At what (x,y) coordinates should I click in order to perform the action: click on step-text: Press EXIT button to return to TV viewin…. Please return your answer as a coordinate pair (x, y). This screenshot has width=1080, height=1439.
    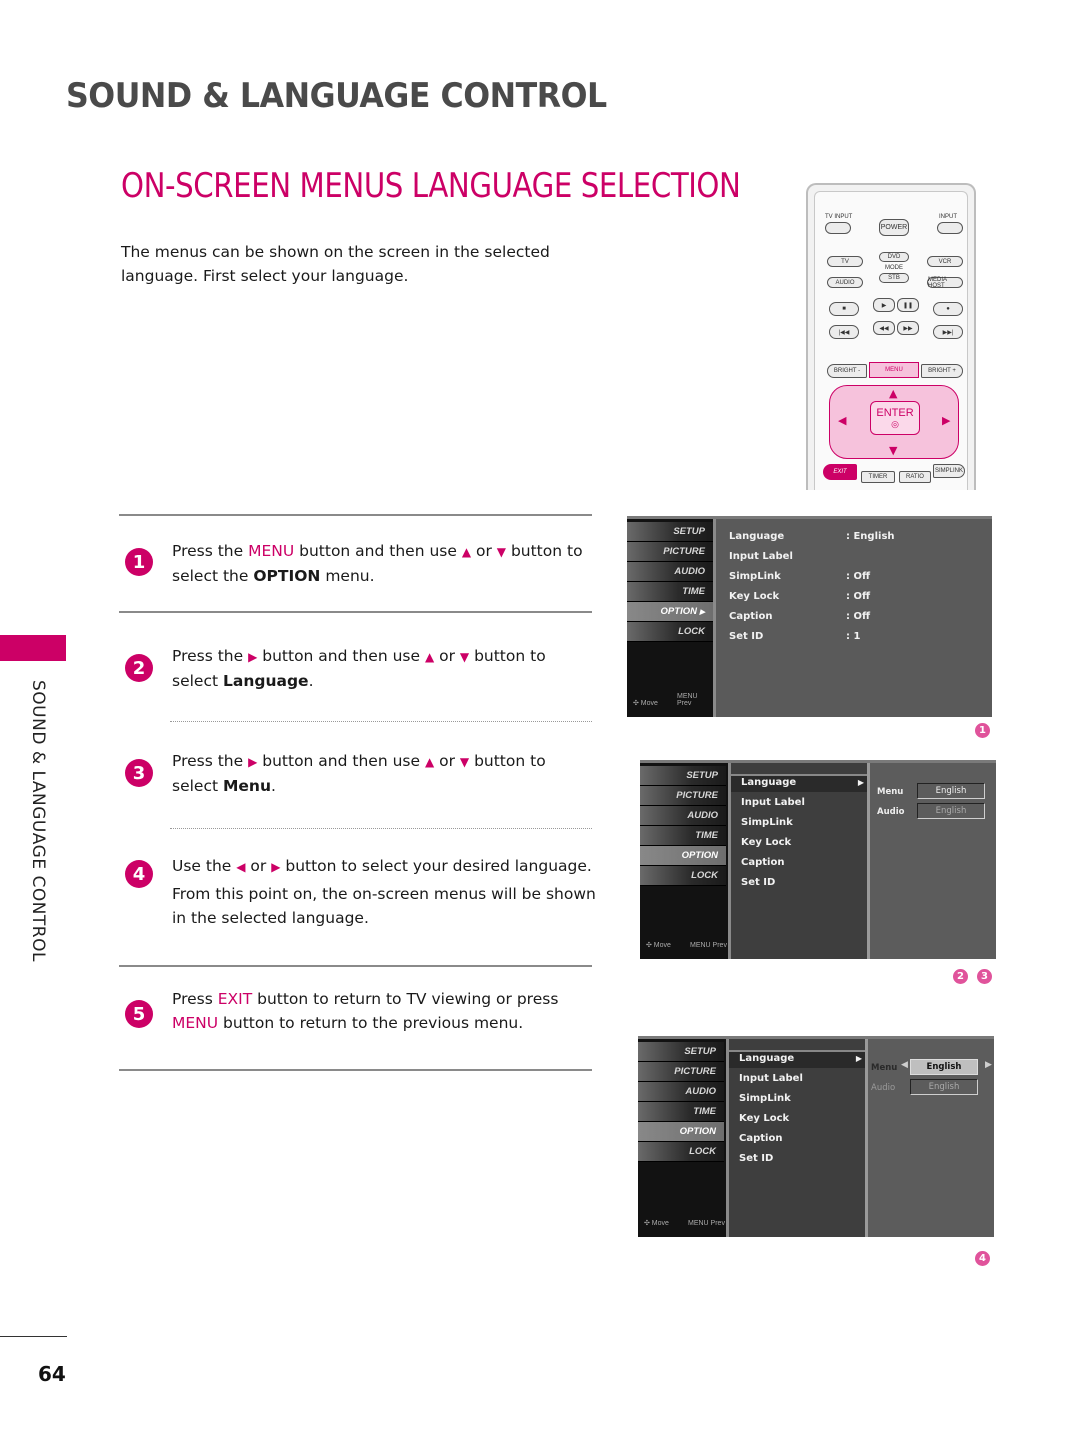
    Looking at the image, I should click on (365, 1011).